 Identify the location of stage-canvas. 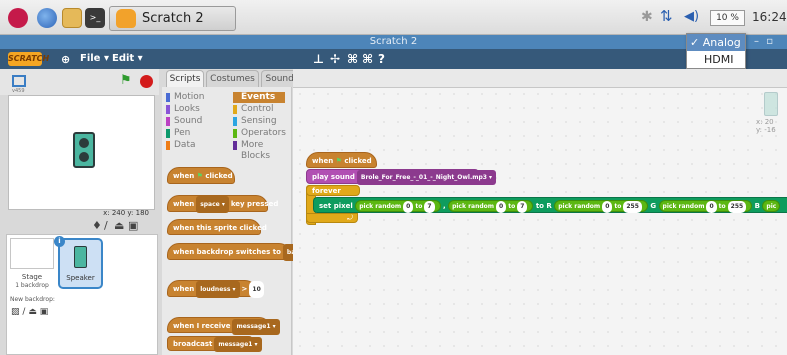
(81, 152).